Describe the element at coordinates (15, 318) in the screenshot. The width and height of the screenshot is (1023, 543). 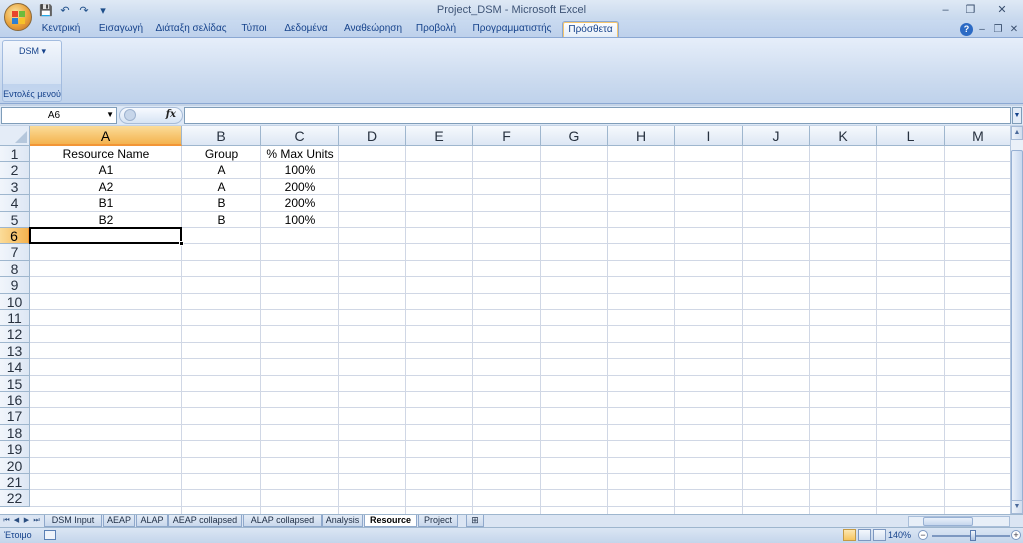
I see `row-header-11: 11` at that location.